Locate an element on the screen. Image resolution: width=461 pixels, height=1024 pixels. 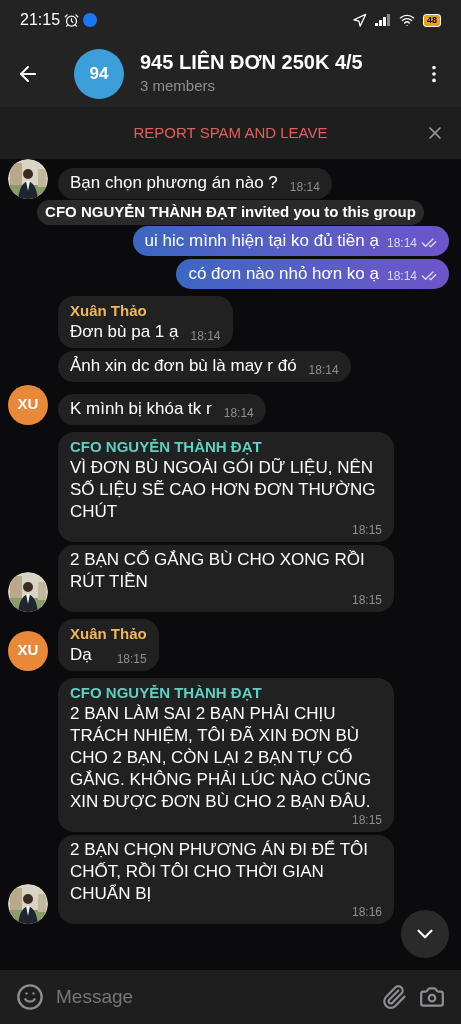
message-text: Bạn chọn phương án nào ? is located at coordinates (174, 183).